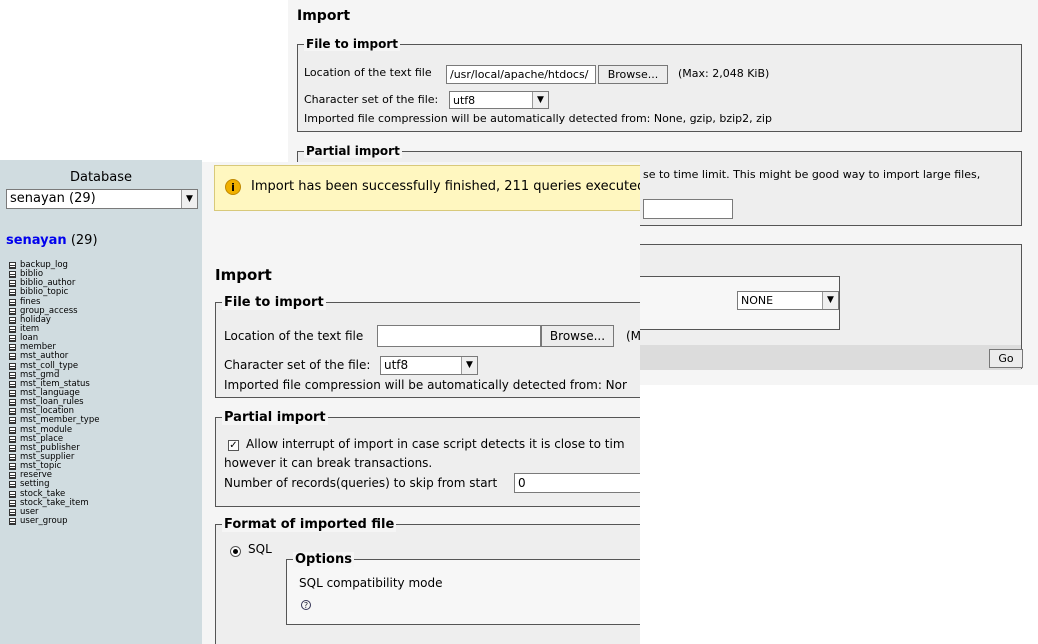 This screenshot has width=1038, height=644. Describe the element at coordinates (102, 199) in the screenshot. I see `database-select: senayan (29) ▼` at that location.